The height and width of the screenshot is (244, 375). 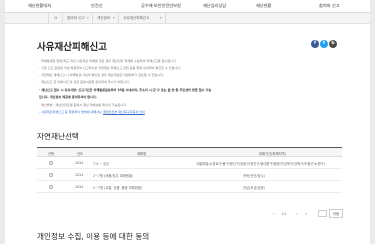 I want to click on page-number-input, so click(x=322, y=213).